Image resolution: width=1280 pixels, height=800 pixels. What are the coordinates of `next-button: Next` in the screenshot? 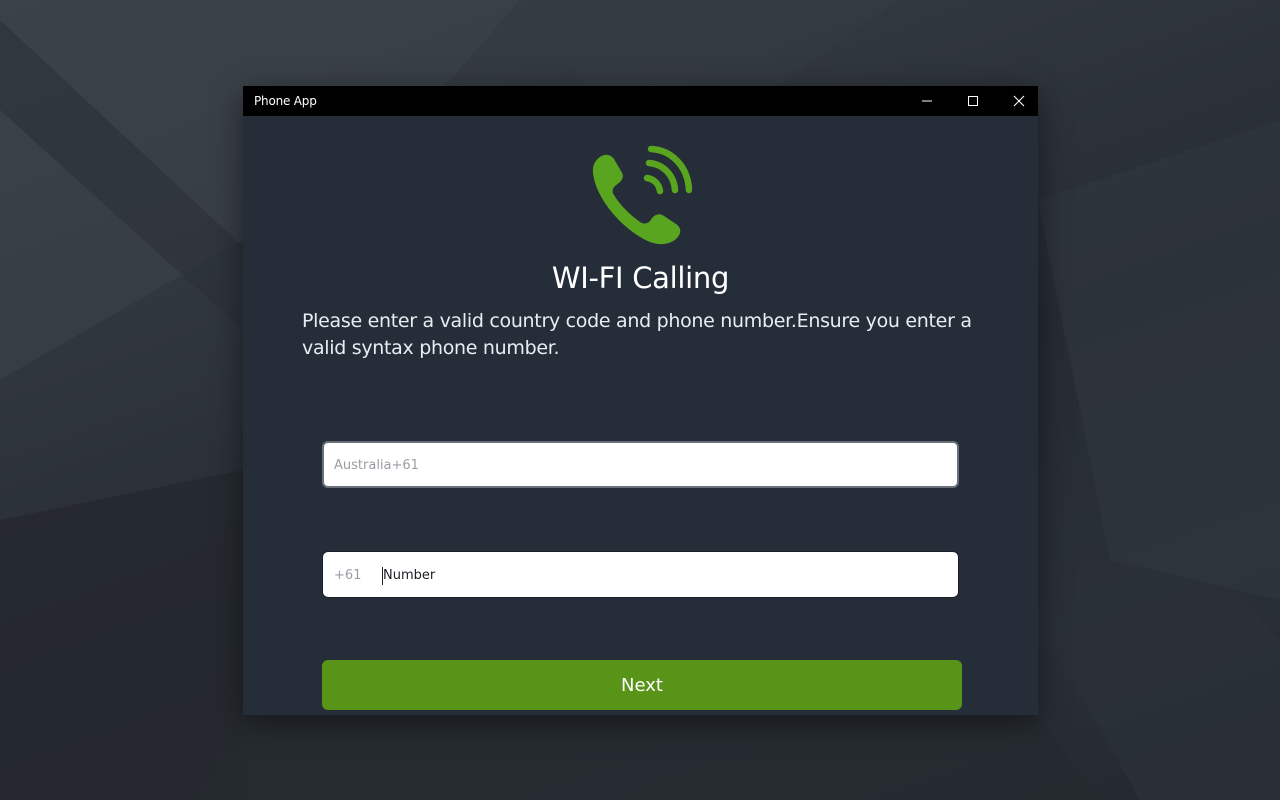 It's located at (642, 685).